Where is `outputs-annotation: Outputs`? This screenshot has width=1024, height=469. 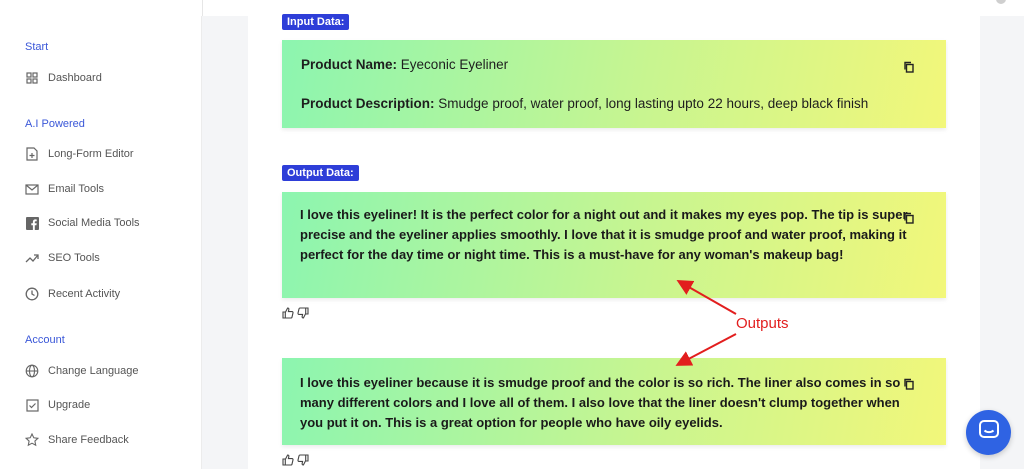
outputs-annotation: Outputs is located at coordinates (762, 323).